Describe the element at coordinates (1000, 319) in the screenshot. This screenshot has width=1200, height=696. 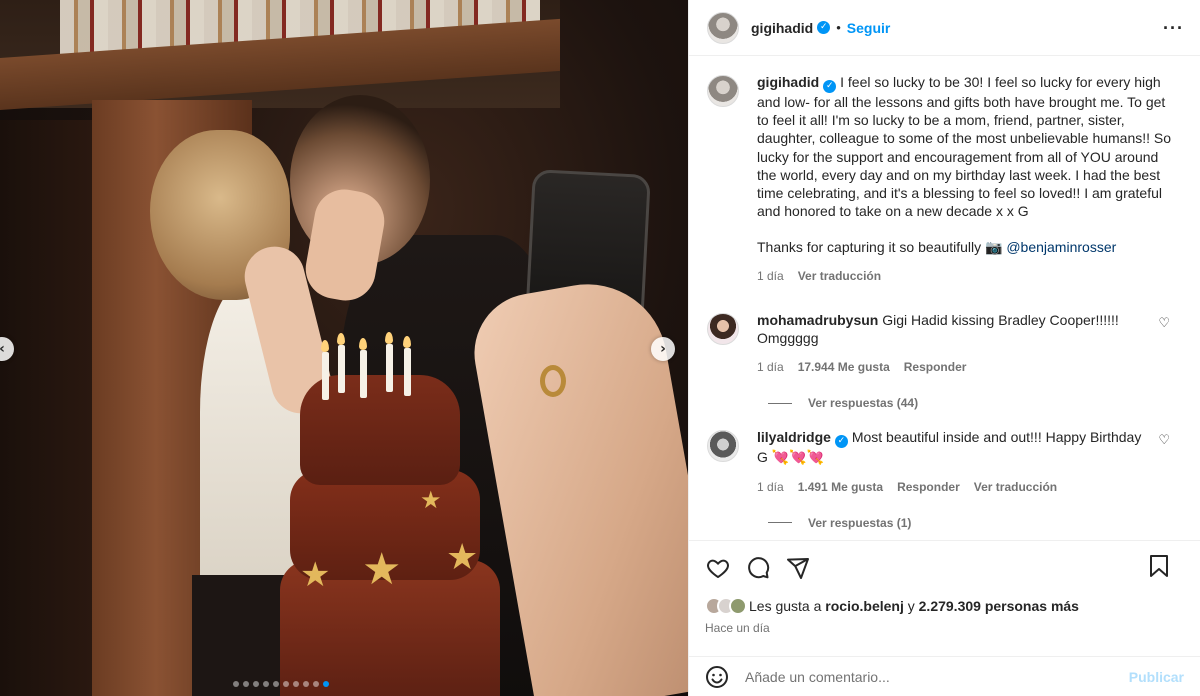
I see `comment-text: Gigi Hadid kissing Bradley Cooper!!!!!!` at that location.